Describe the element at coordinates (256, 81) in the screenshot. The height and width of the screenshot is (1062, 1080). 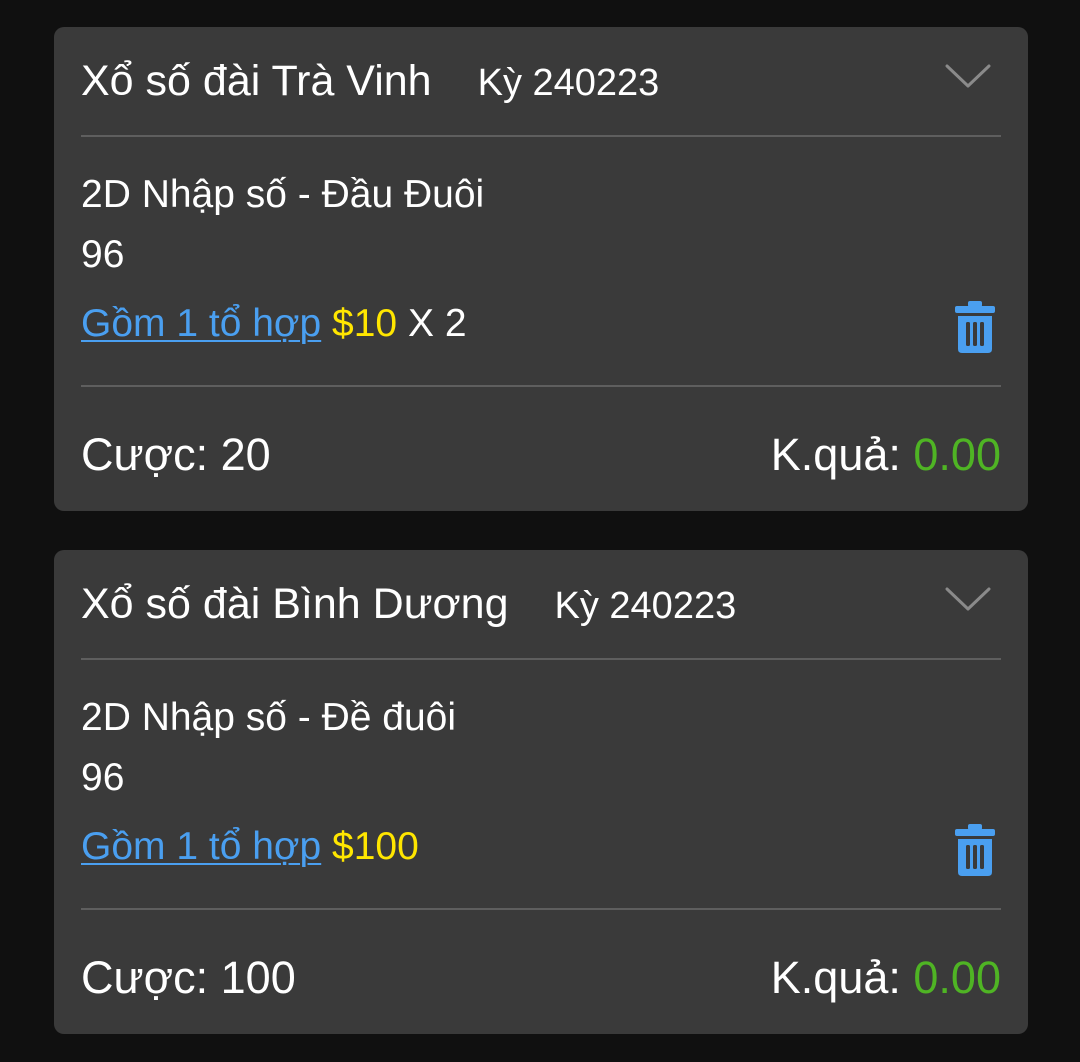
I see `lottery-name: Xổ số đài Trà Vinh` at that location.